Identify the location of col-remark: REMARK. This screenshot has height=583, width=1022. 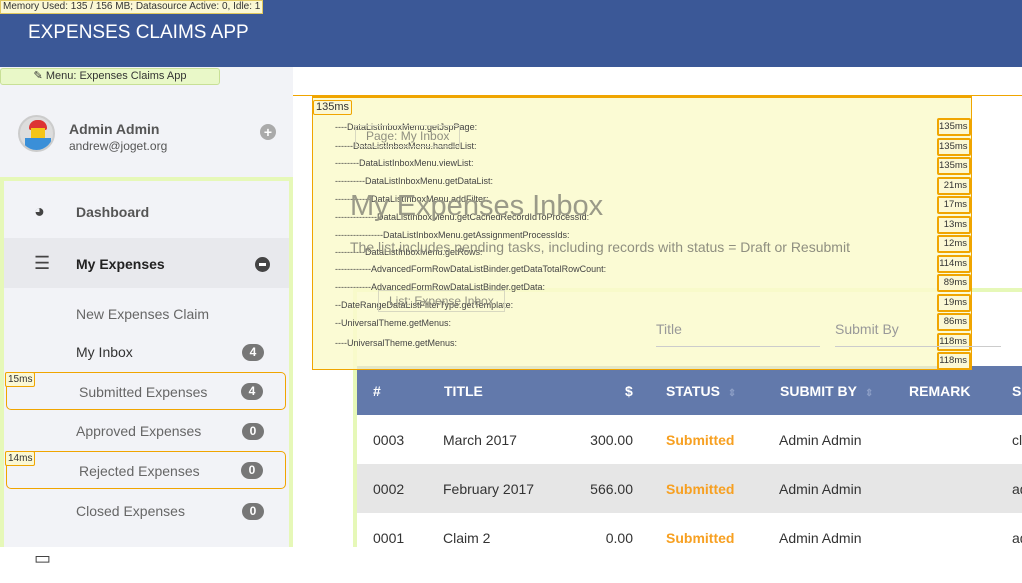
(939, 391).